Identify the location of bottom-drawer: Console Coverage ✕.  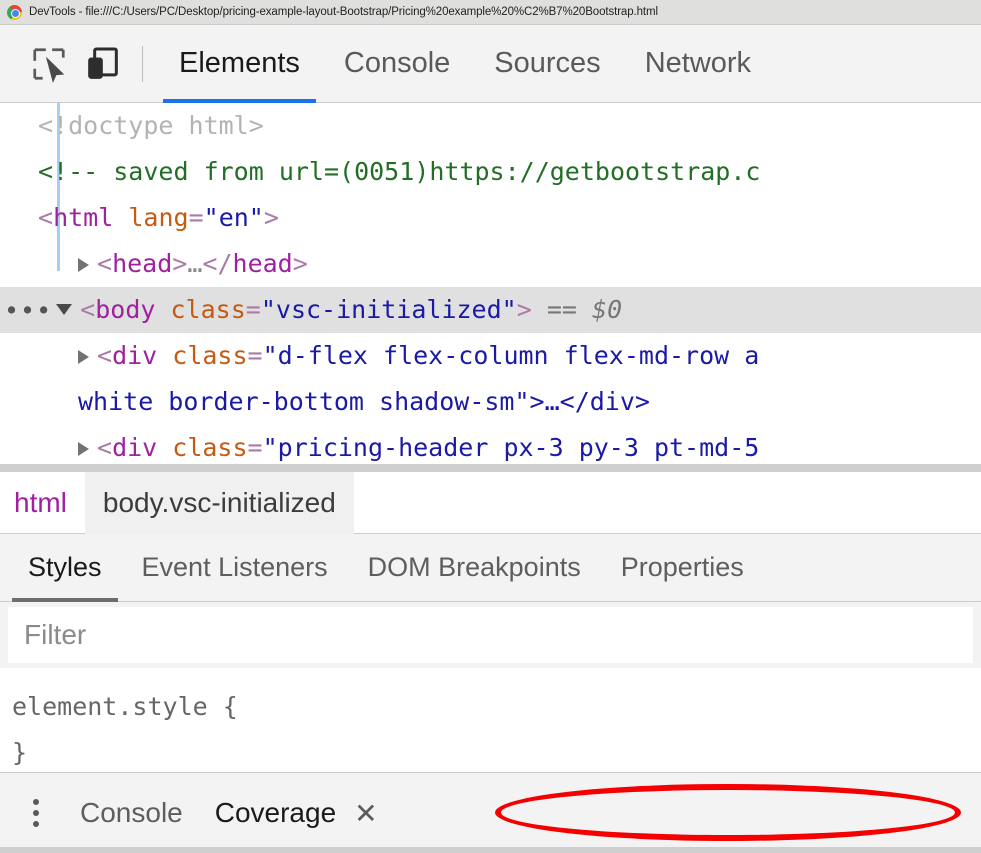
(490, 812).